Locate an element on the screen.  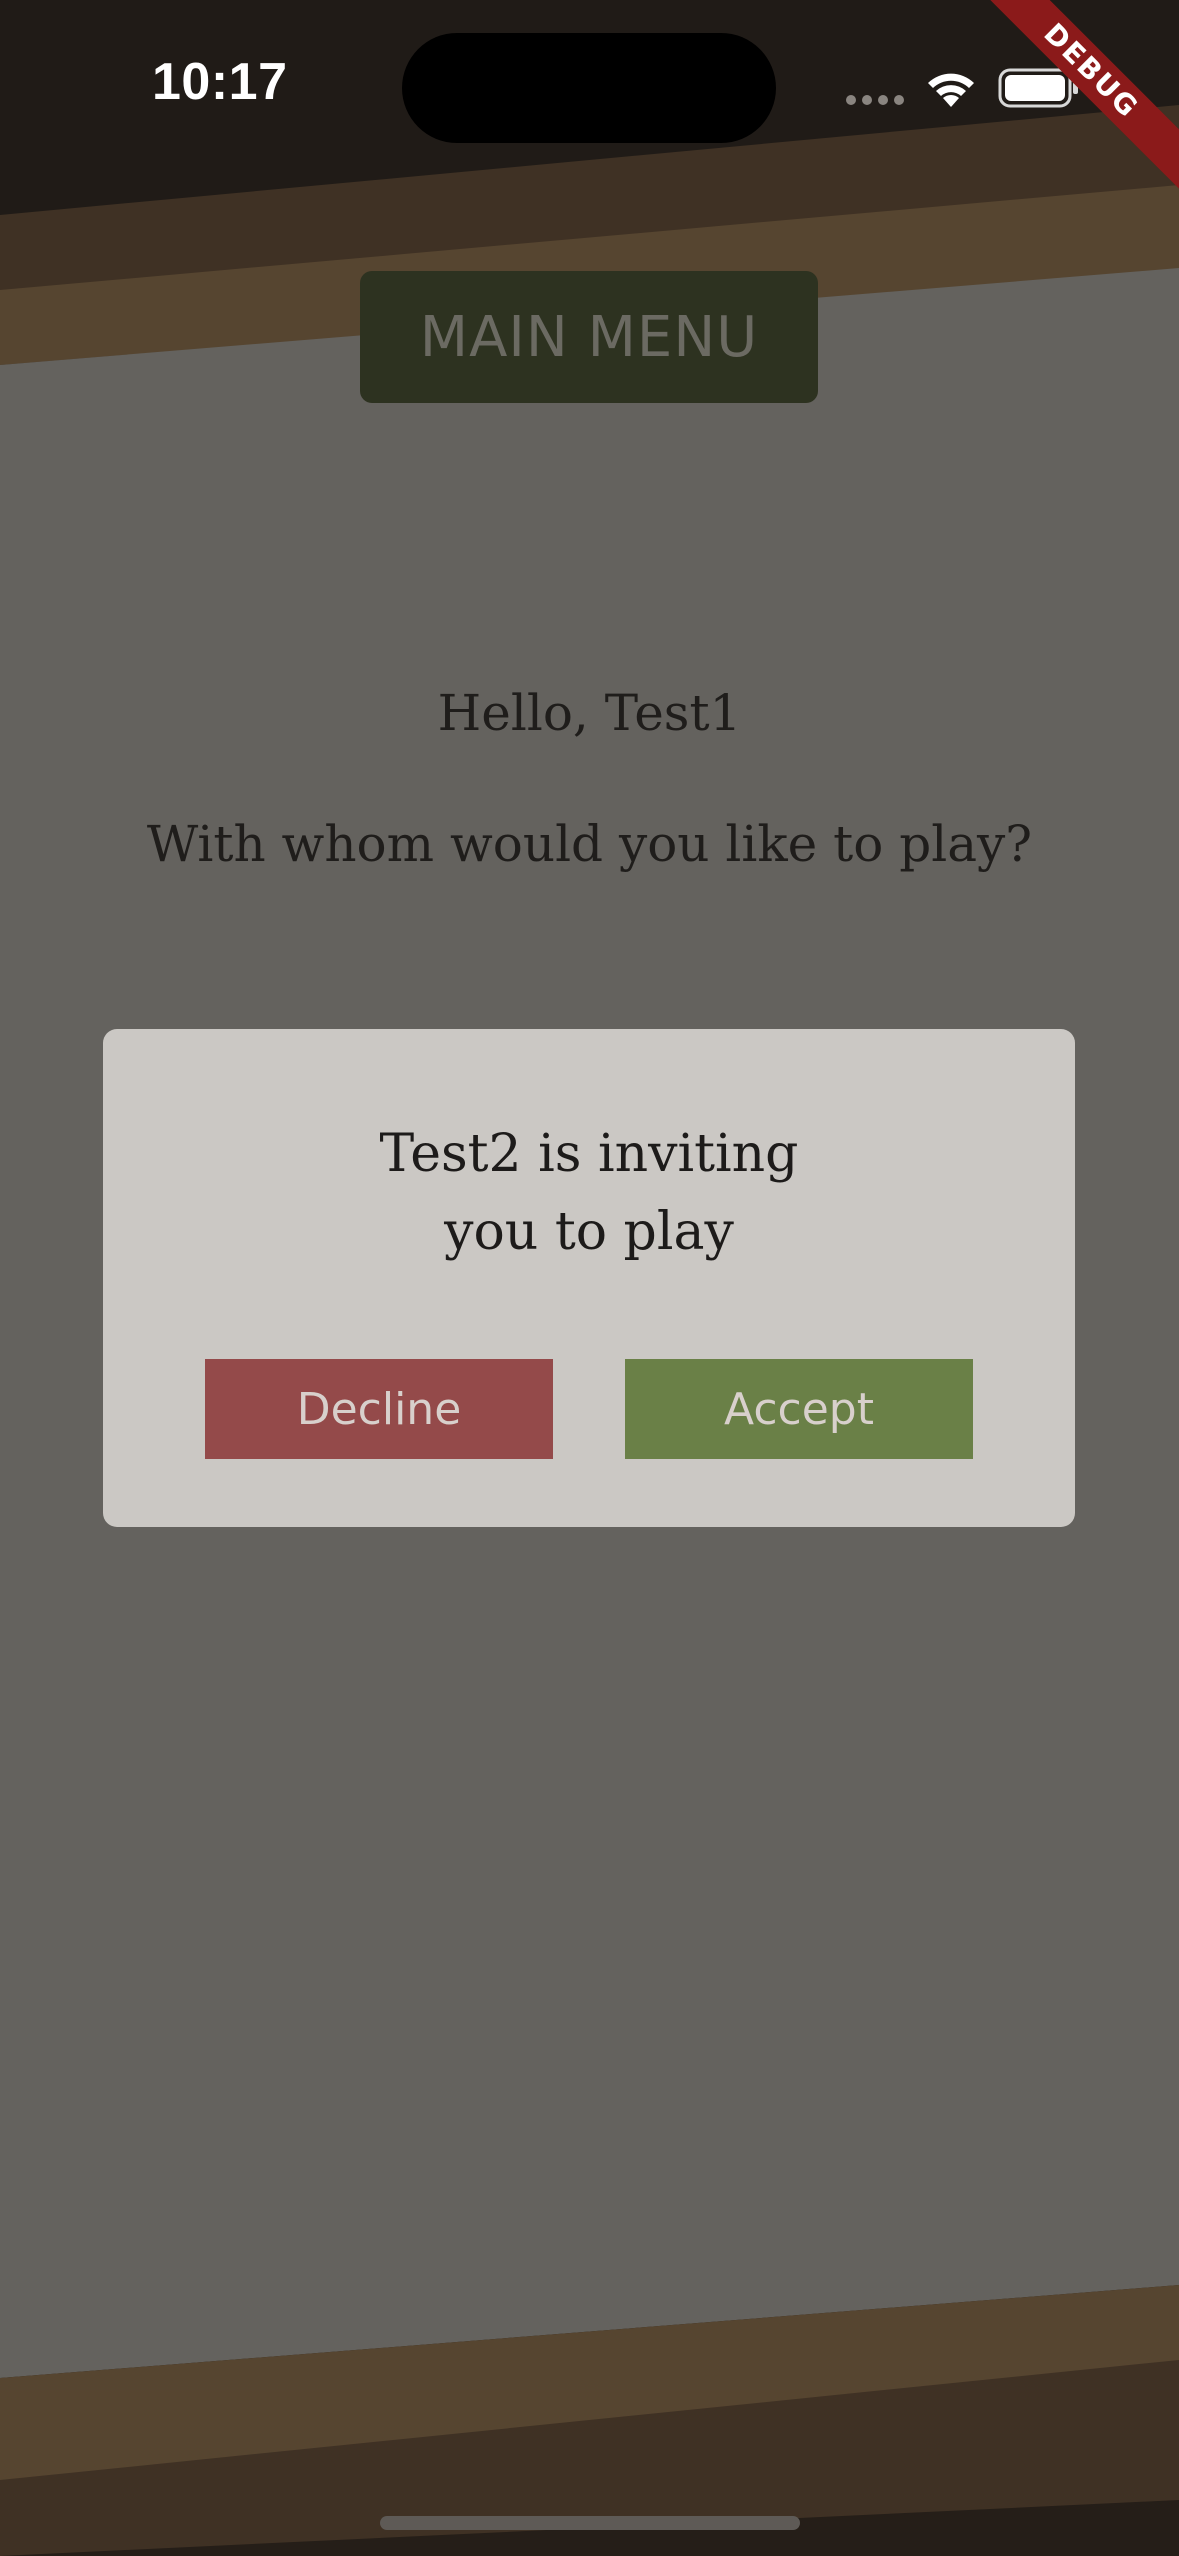
status-bar: 10:17 is located at coordinates (589, 85).